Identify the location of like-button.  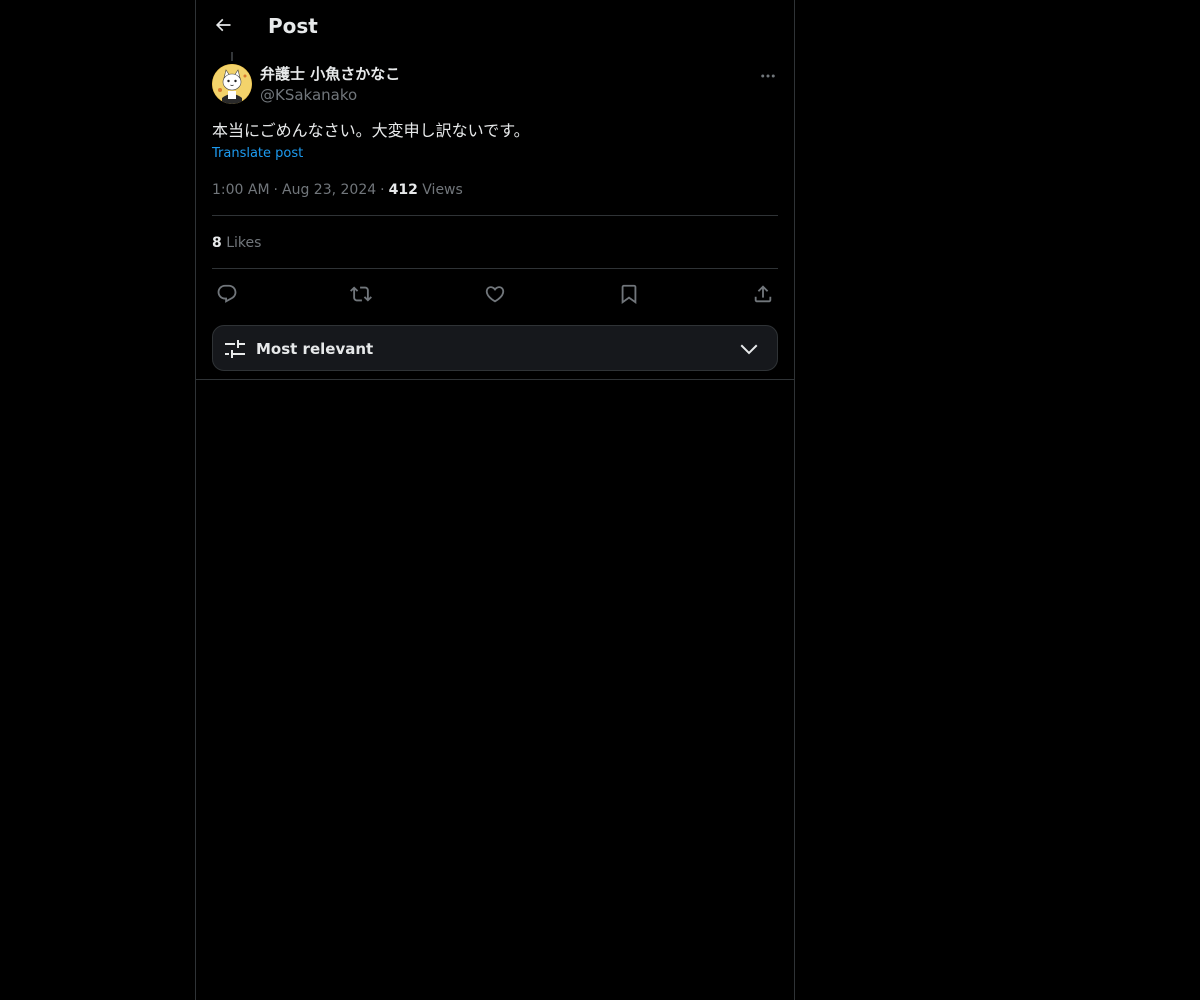
(495, 294).